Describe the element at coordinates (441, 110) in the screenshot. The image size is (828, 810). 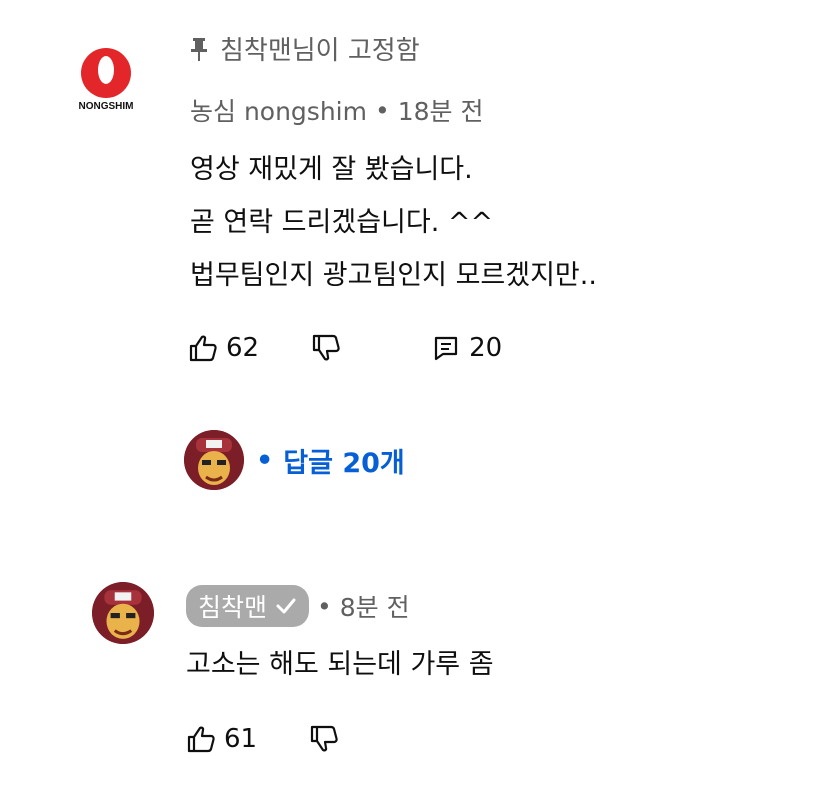
I see `comment-time: 18분 전` at that location.